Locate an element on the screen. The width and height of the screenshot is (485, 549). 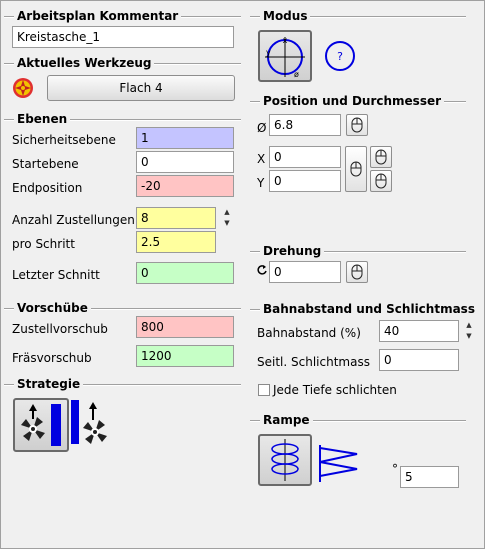
startebene-label: Startebene is located at coordinates (45, 164).